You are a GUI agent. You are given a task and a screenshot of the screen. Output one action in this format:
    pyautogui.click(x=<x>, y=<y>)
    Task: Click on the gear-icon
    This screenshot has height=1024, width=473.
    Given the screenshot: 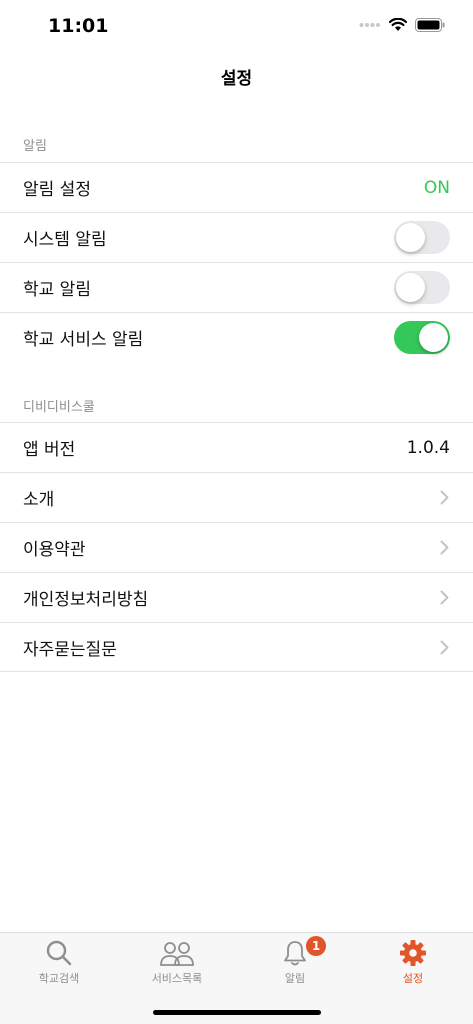 What is the action you would take?
    pyautogui.click(x=413, y=953)
    